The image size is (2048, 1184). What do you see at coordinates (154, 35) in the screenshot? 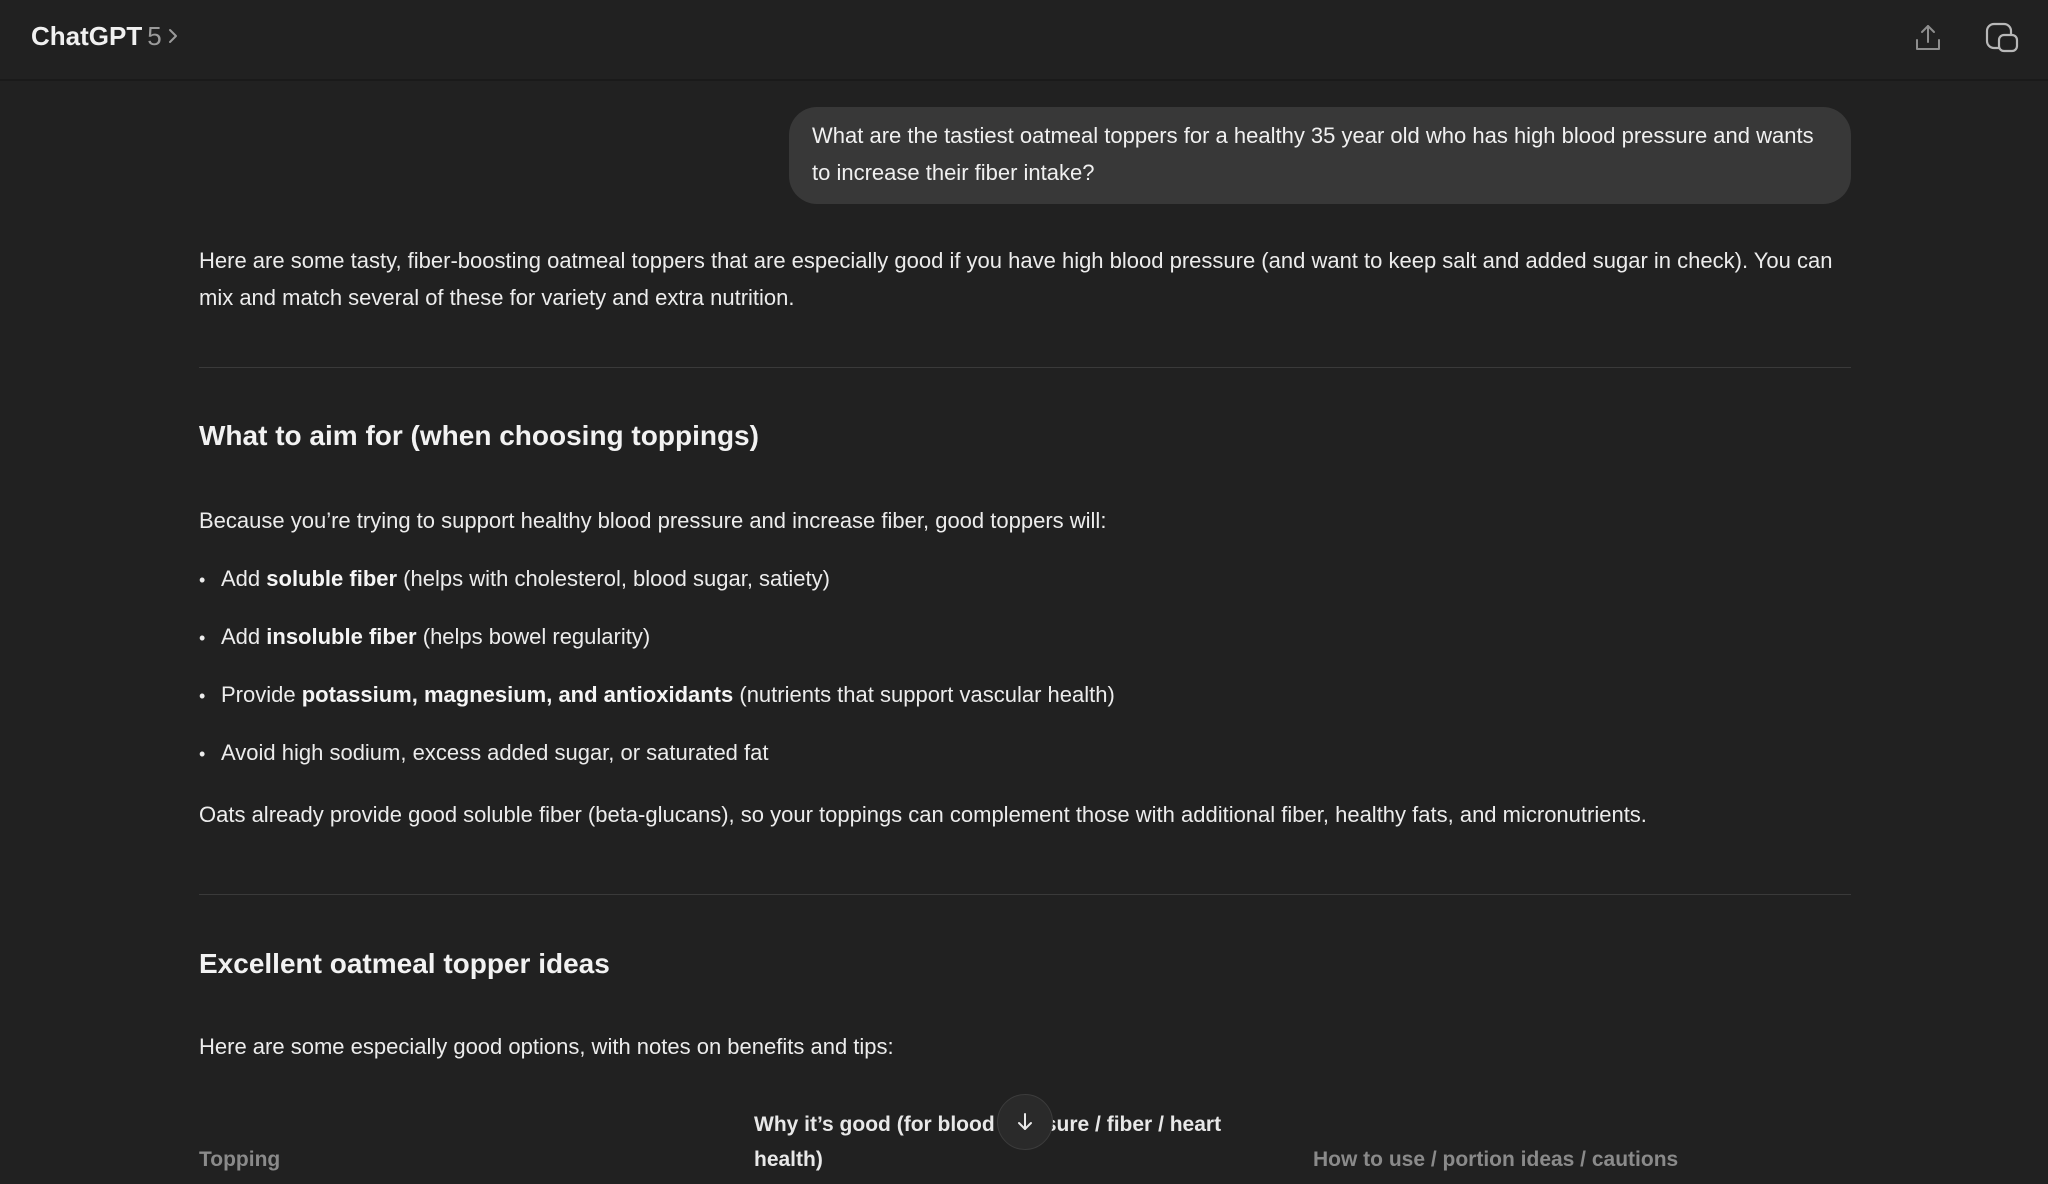
I see `model-version: 5` at bounding box center [154, 35].